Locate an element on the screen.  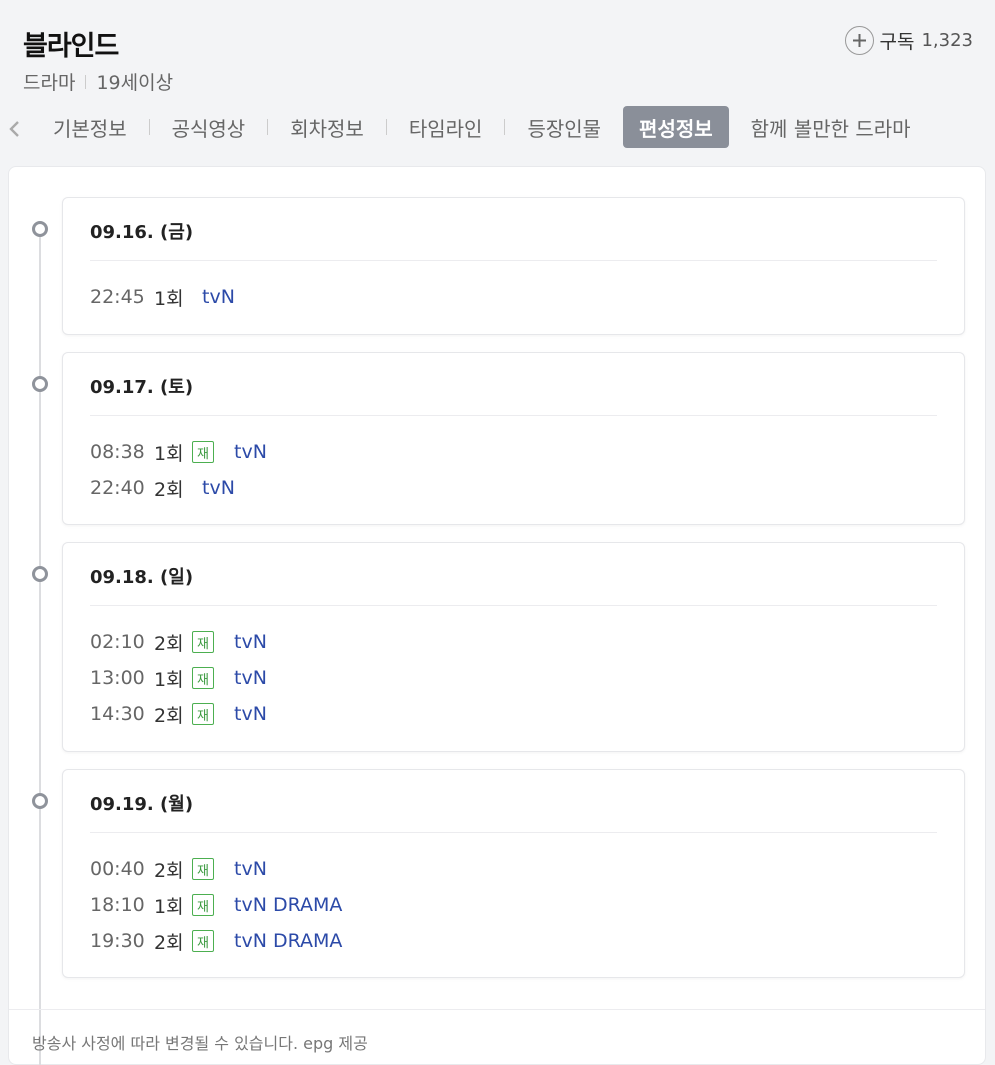
schedule-row: 19:30 2회 재 tvN DRAMA is located at coordinates (216, 941).